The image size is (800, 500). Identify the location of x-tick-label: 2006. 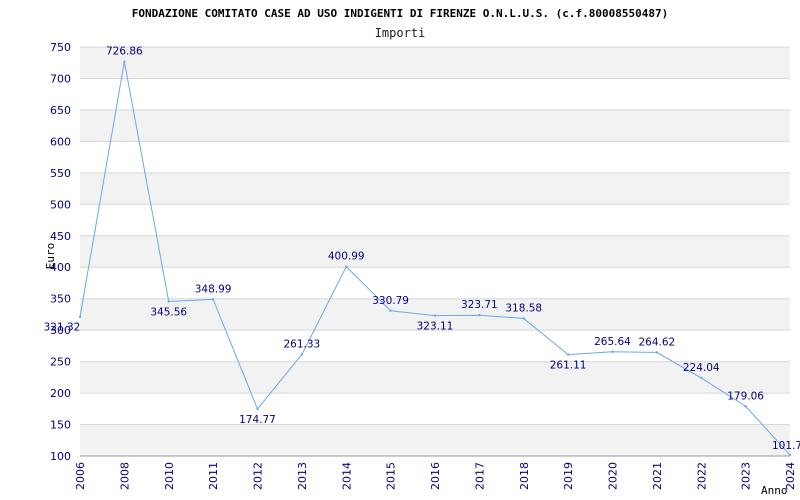
(80, 476).